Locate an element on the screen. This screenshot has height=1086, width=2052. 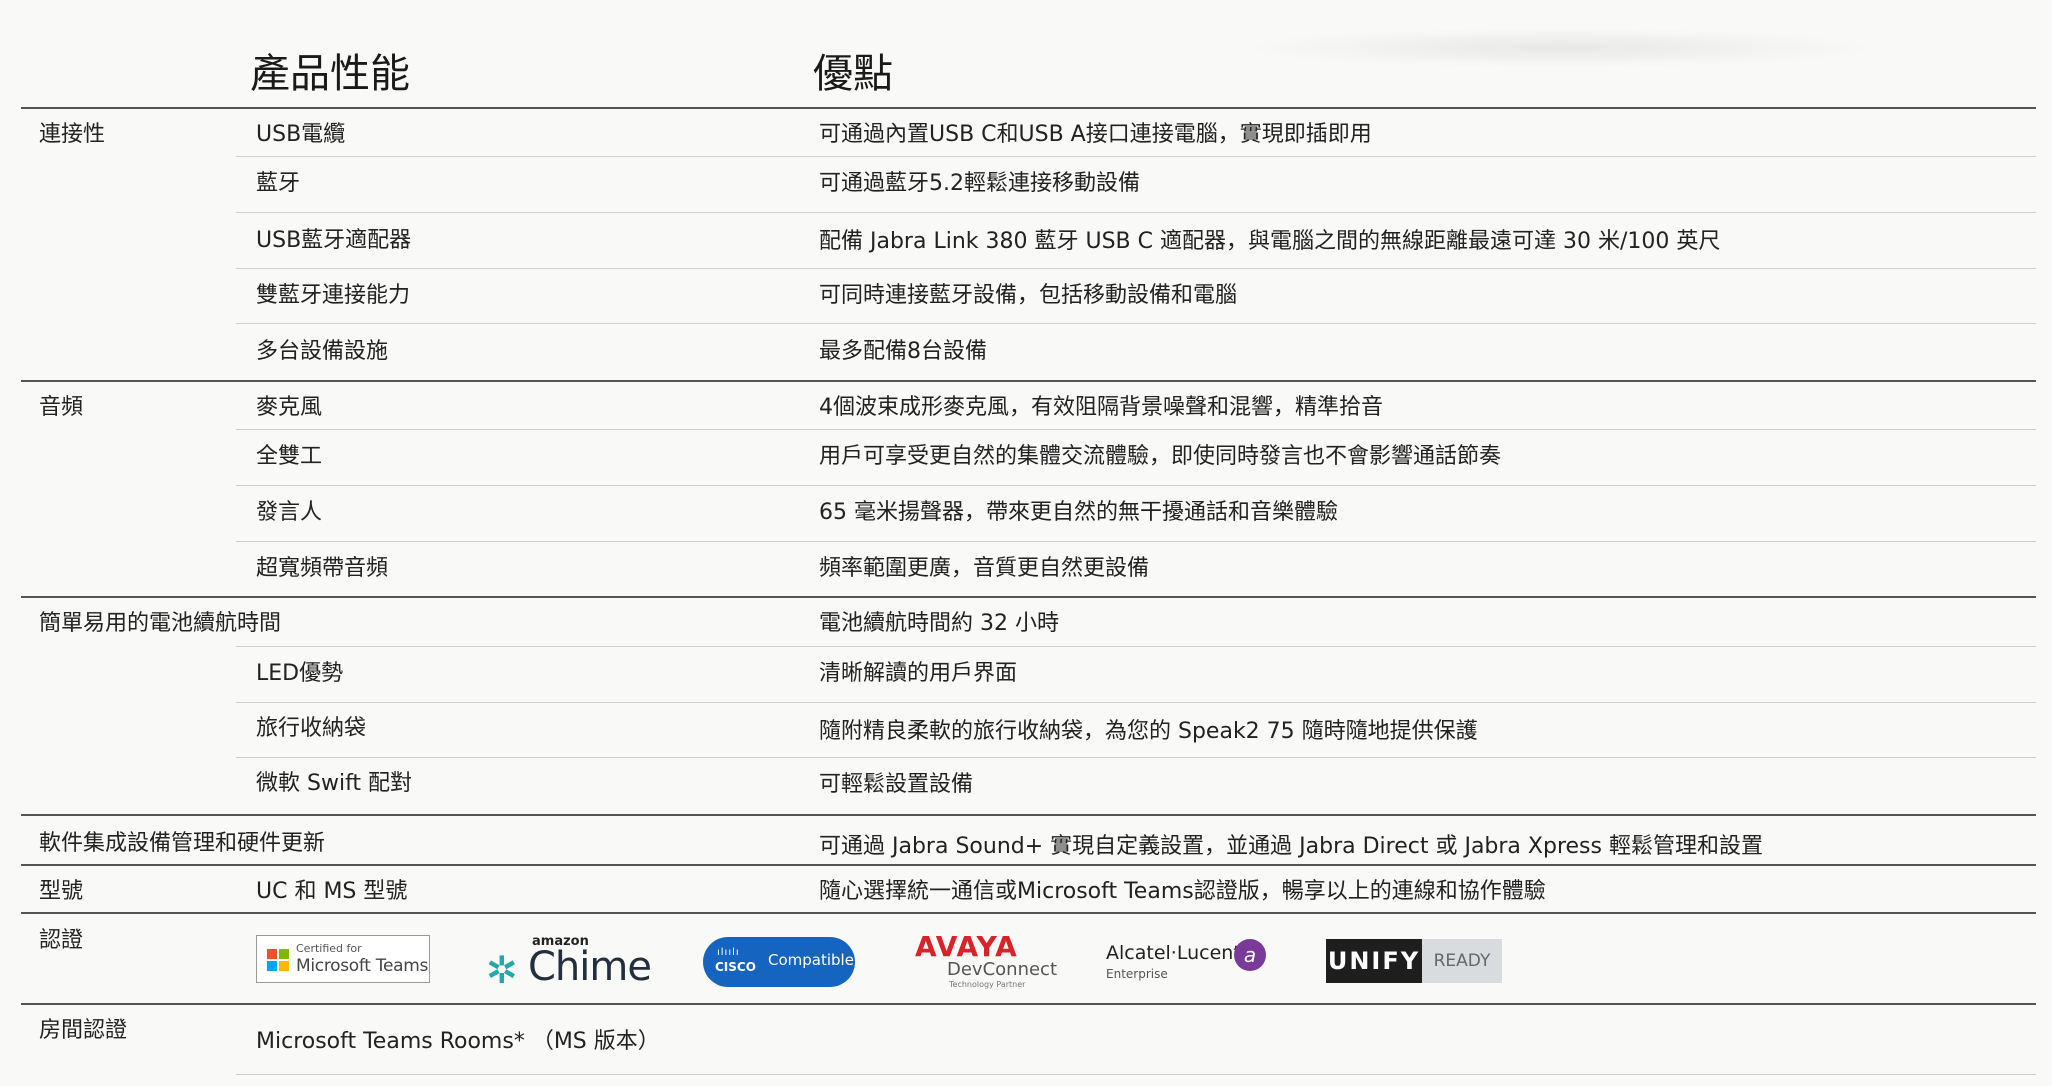
alcatel-lucent-logo: Alcatel·Lucent Enterprise a is located at coordinates (1191, 963).